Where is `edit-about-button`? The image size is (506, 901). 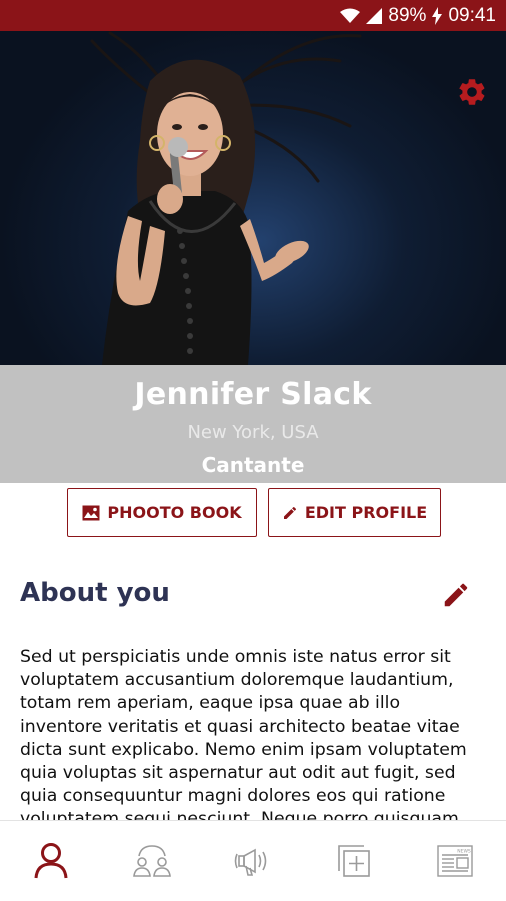
edit-about-button is located at coordinates (456, 595).